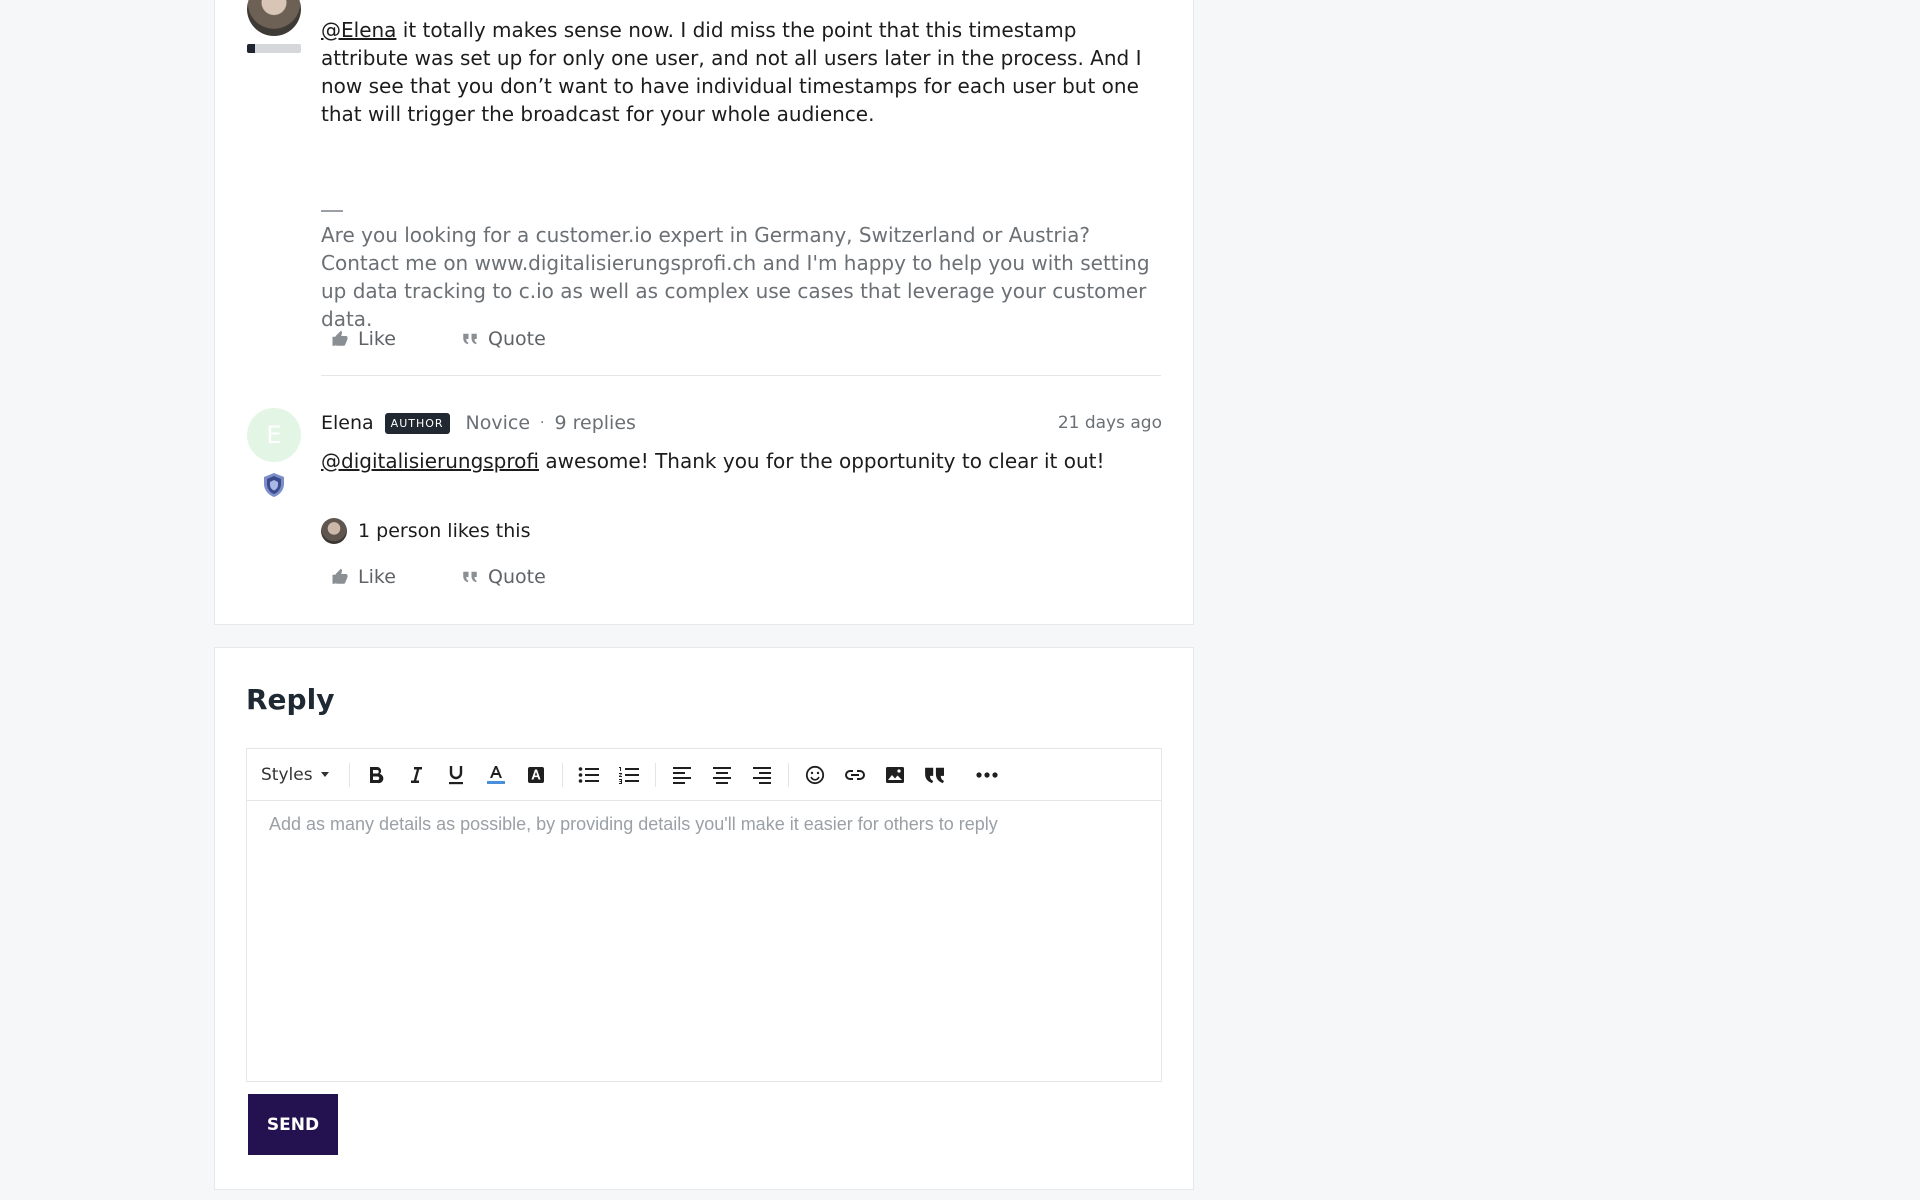 This screenshot has width=1920, height=1200. I want to click on rank-progress-fill, so click(251, 48).